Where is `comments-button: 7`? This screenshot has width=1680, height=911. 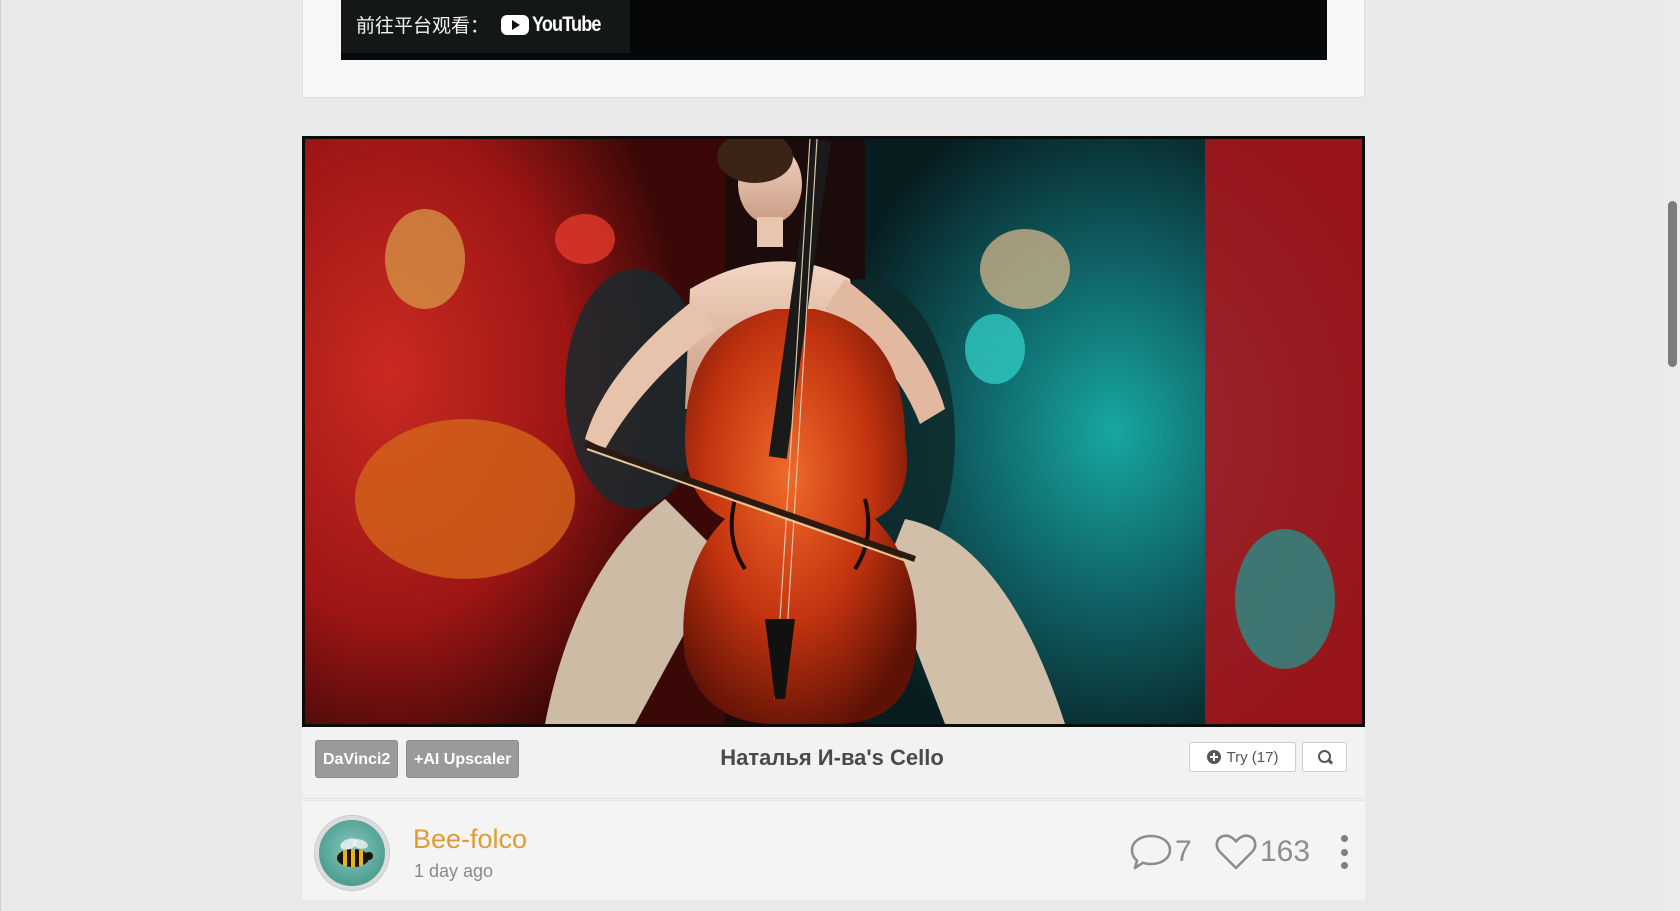
comments-button: 7 is located at coordinates (1160, 852).